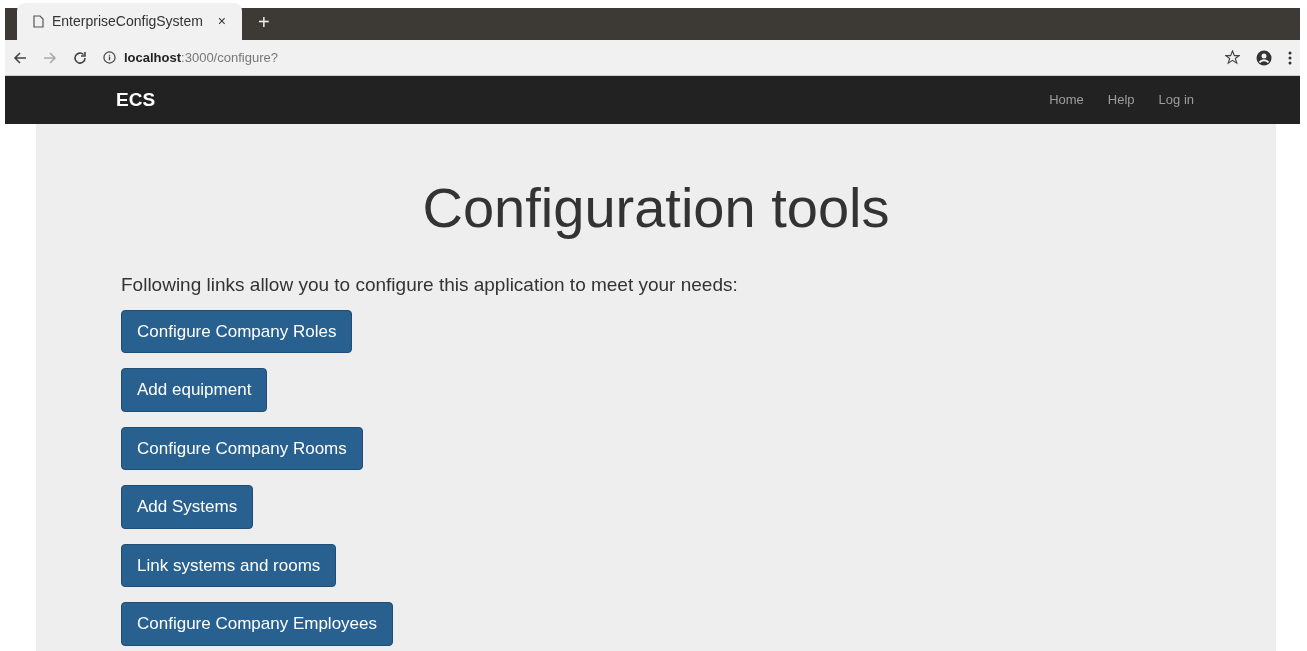 Image resolution: width=1307 pixels, height=651 pixels. What do you see at coordinates (201, 57) in the screenshot?
I see `url-field: localhost:3000/configure?` at bounding box center [201, 57].